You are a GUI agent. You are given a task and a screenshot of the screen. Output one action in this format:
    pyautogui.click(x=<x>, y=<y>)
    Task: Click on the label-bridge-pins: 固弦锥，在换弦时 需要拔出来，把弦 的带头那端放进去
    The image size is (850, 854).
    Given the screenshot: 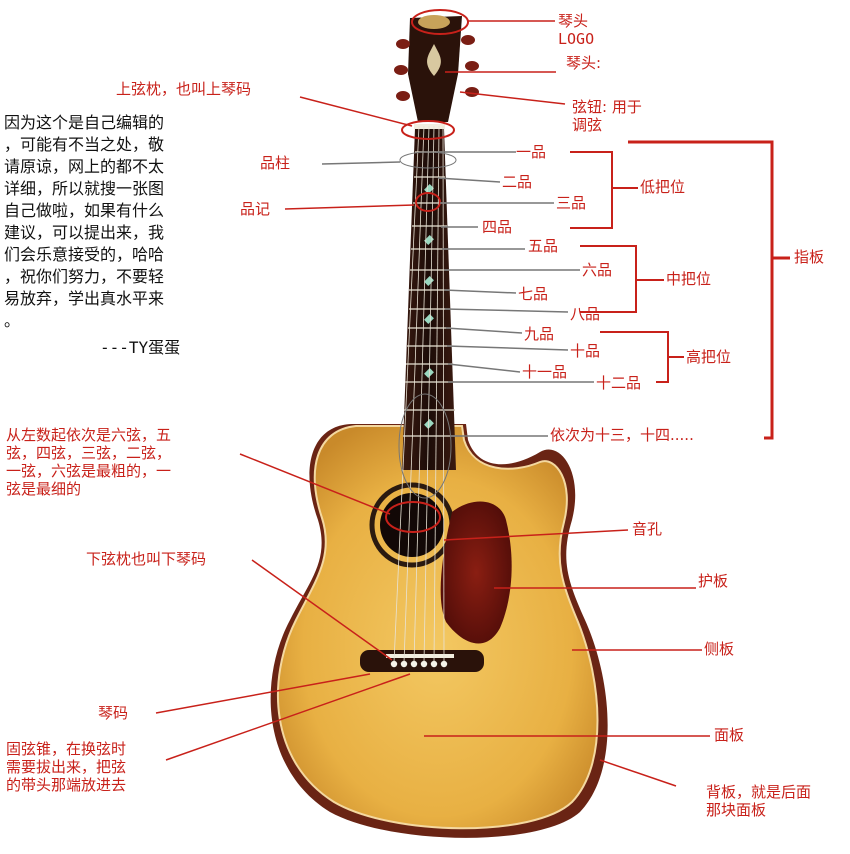 What is the action you would take?
    pyautogui.click(x=66, y=767)
    